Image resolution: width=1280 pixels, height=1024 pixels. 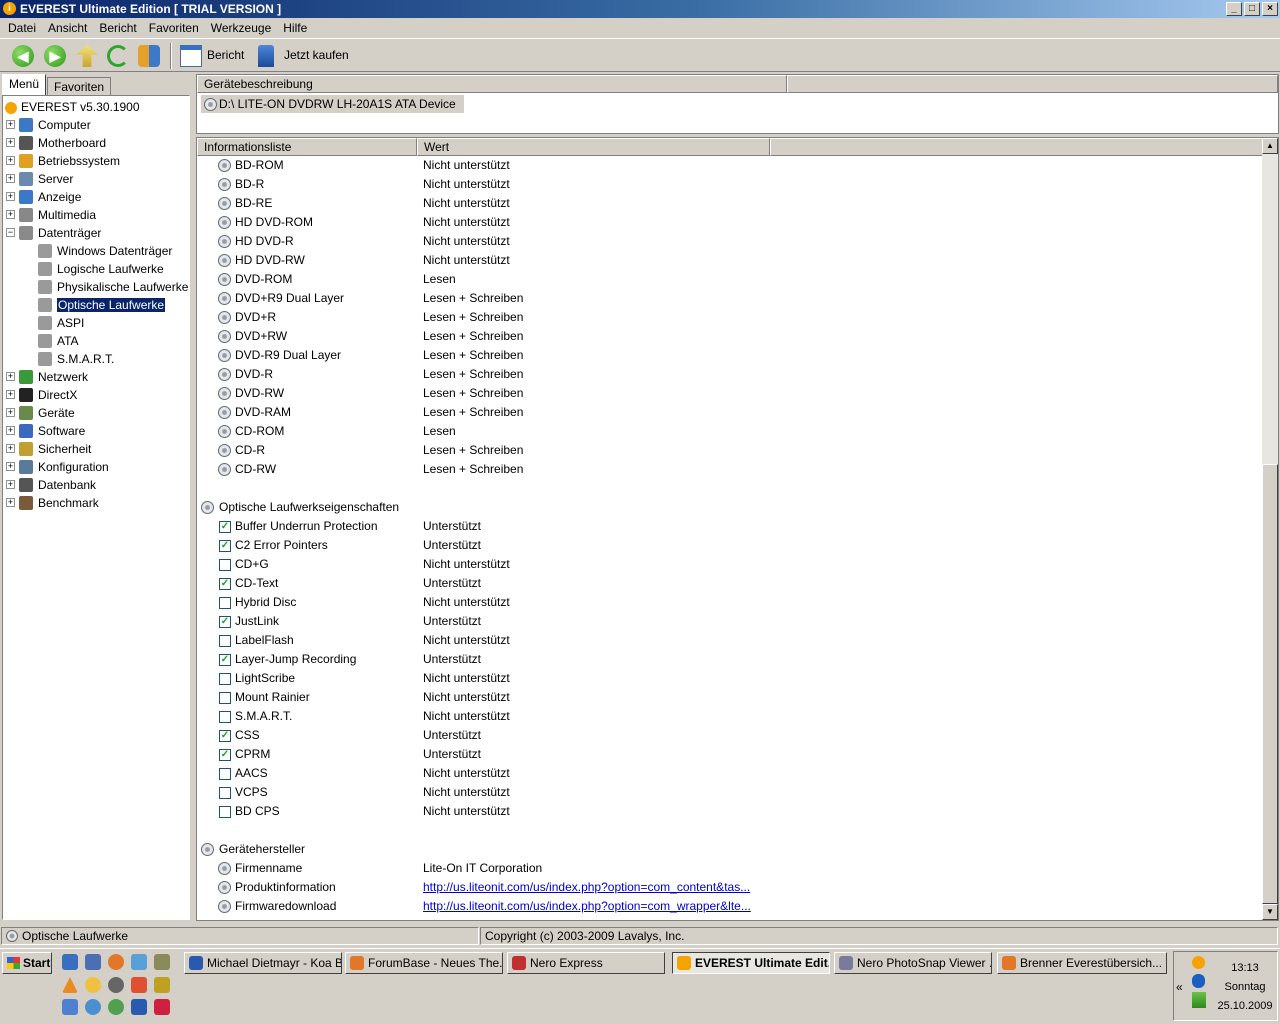 What do you see at coordinates (730, 184) in the screenshot?
I see `list-row: BD-R Nicht unterstützt` at bounding box center [730, 184].